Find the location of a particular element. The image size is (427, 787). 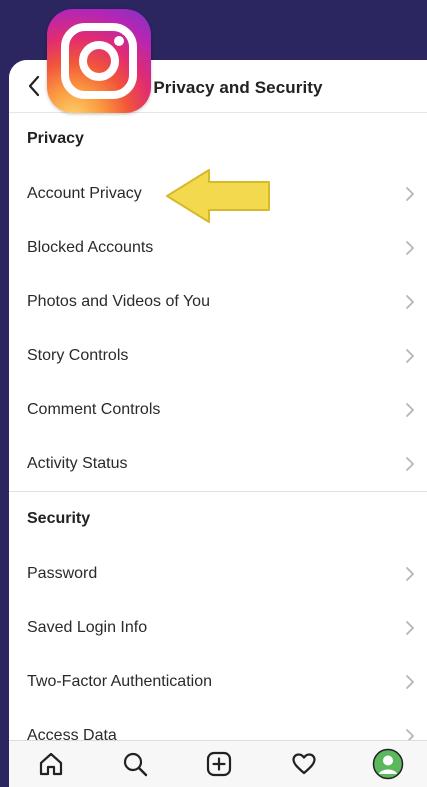

home-icon is located at coordinates (51, 764).